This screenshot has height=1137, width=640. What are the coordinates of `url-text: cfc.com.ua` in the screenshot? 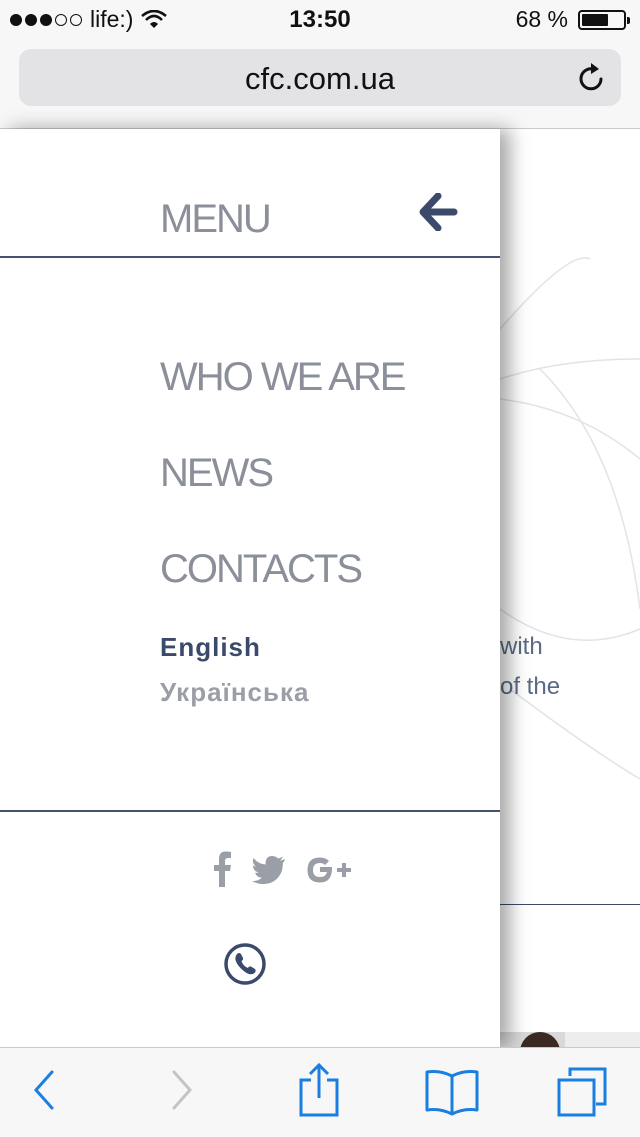 It's located at (320, 79).